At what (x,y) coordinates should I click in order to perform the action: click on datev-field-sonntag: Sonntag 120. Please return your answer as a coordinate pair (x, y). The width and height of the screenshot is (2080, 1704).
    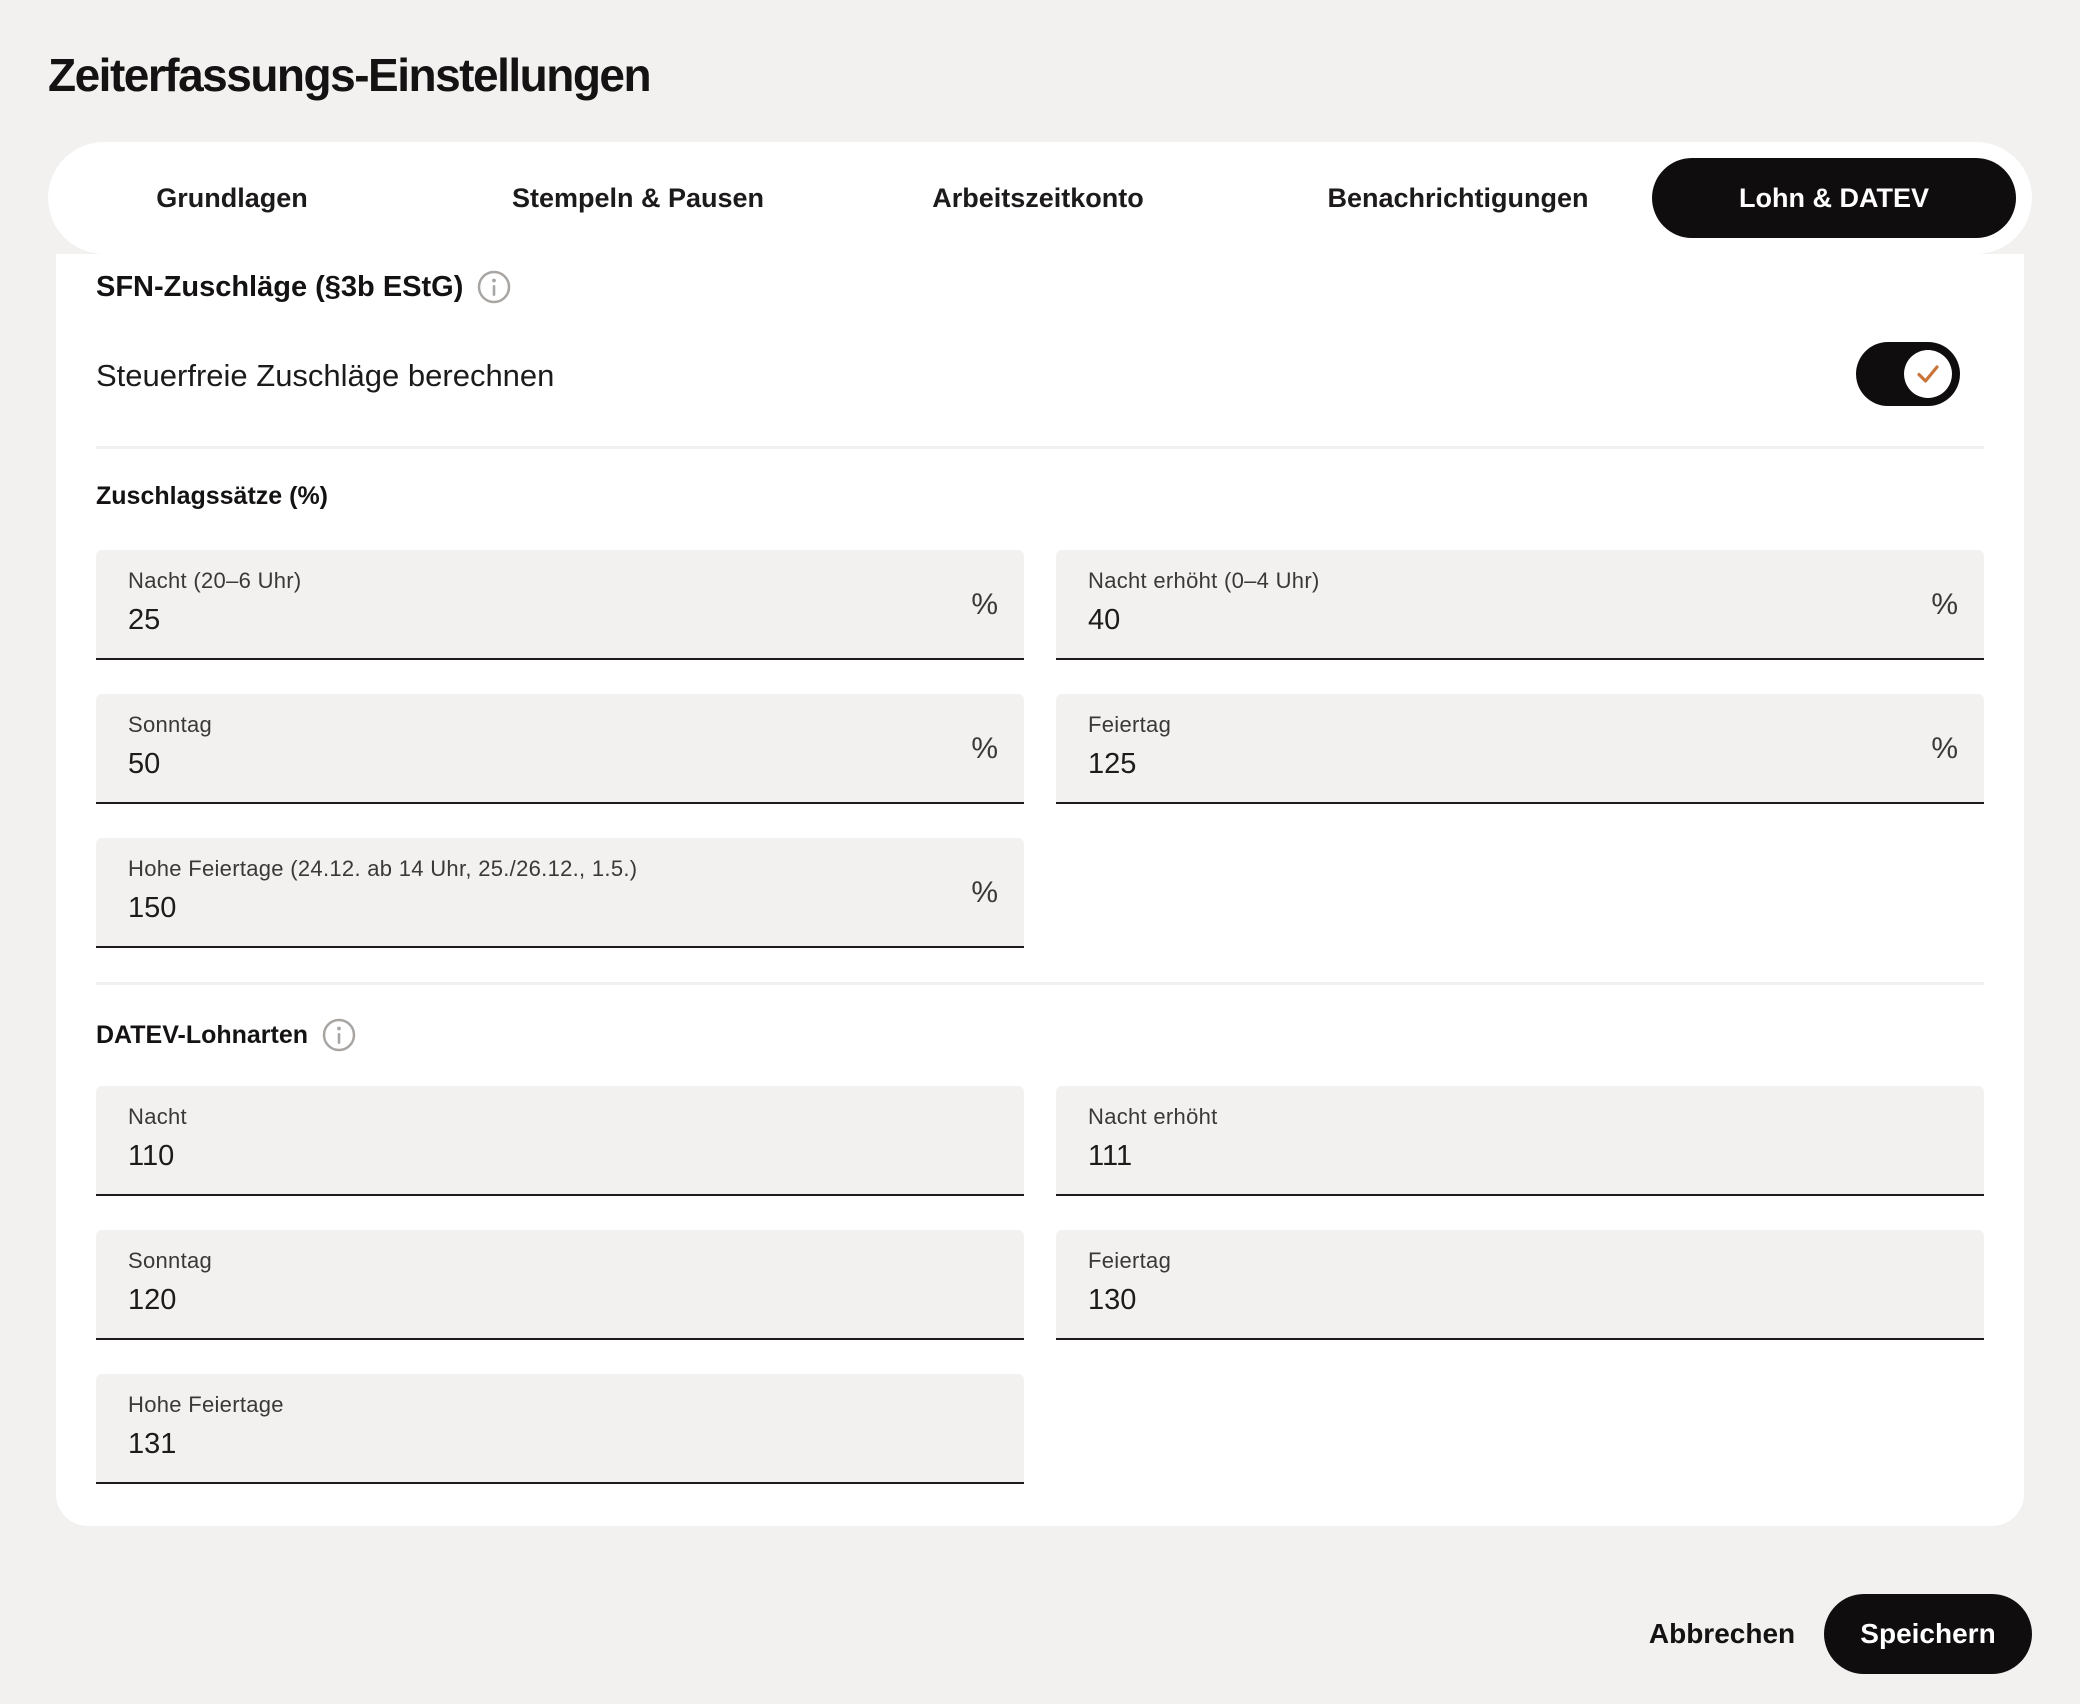
    Looking at the image, I should click on (560, 1285).